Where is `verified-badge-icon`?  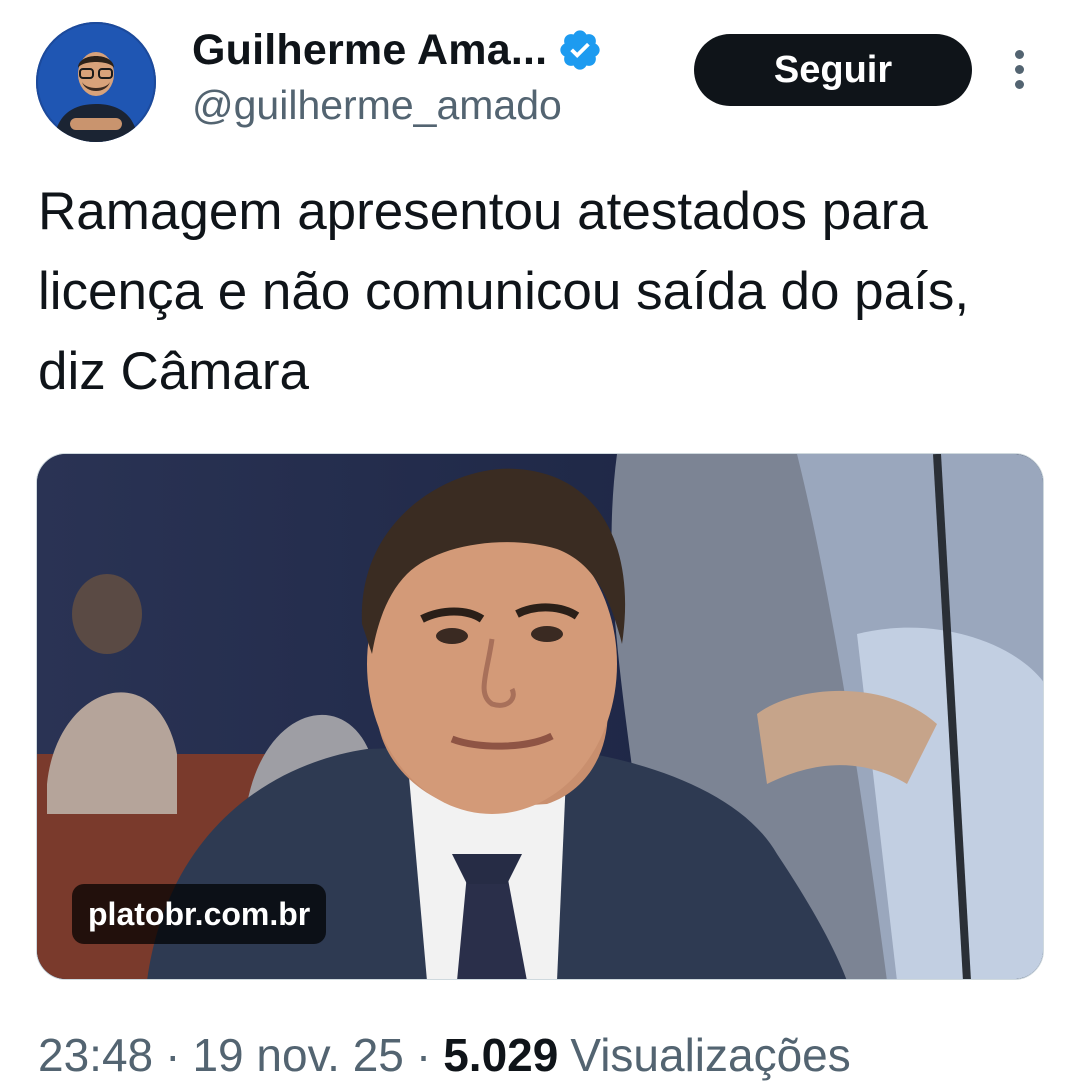 verified-badge-icon is located at coordinates (580, 50).